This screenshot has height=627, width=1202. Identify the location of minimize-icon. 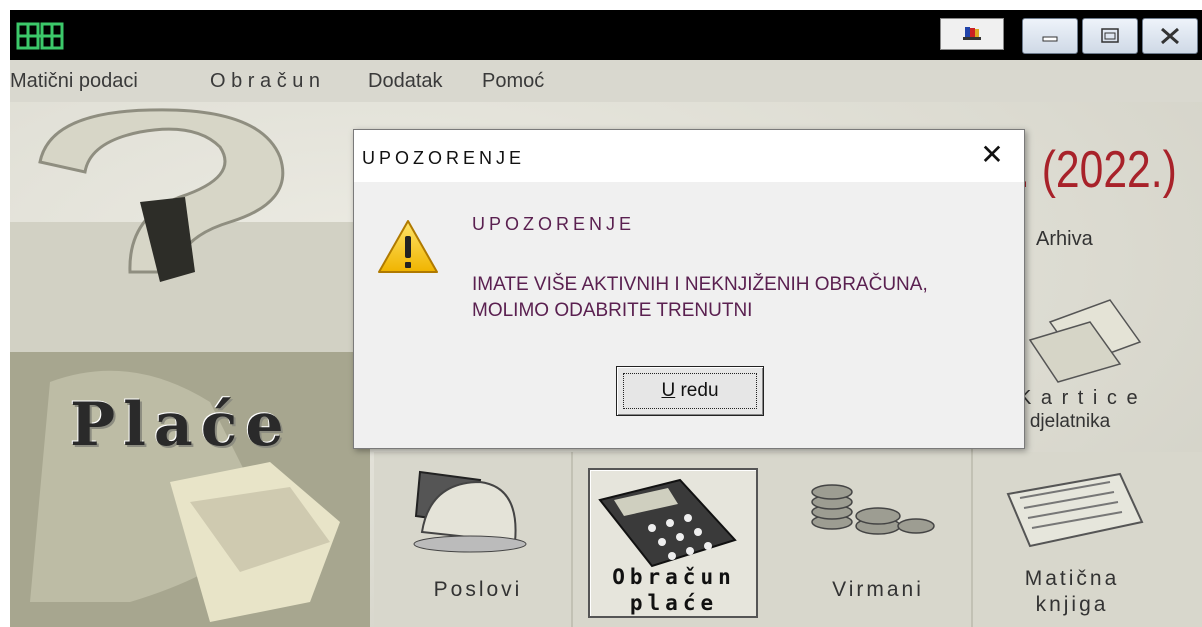
(1050, 39).